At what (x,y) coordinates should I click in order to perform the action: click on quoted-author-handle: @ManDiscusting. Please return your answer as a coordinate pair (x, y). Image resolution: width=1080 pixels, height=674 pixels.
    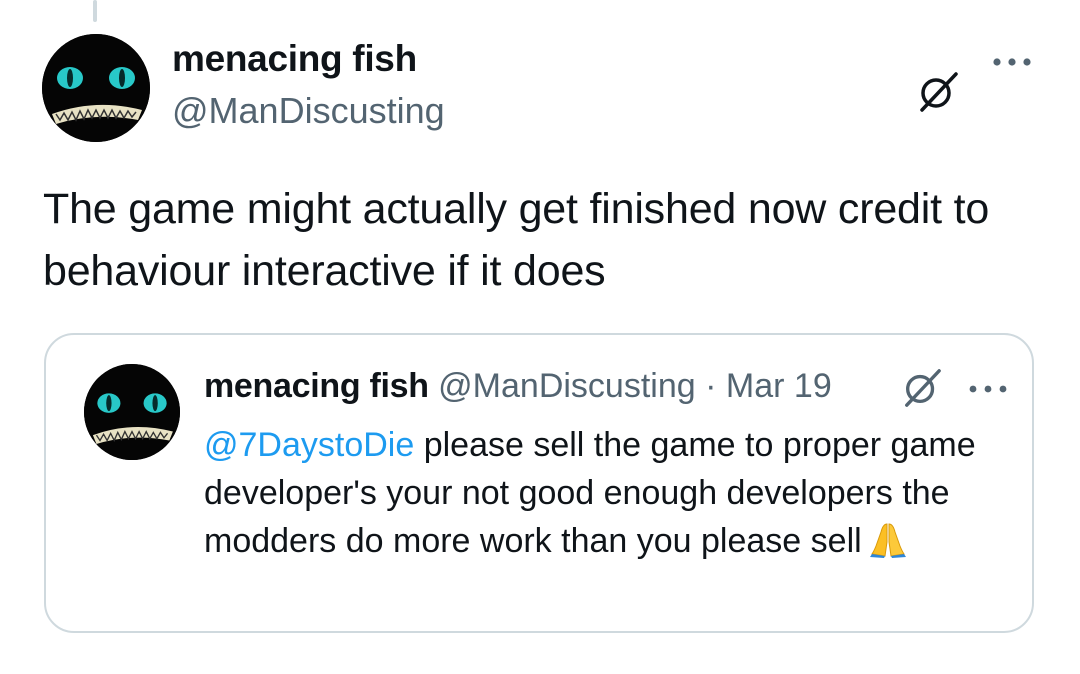
    Looking at the image, I should click on (567, 386).